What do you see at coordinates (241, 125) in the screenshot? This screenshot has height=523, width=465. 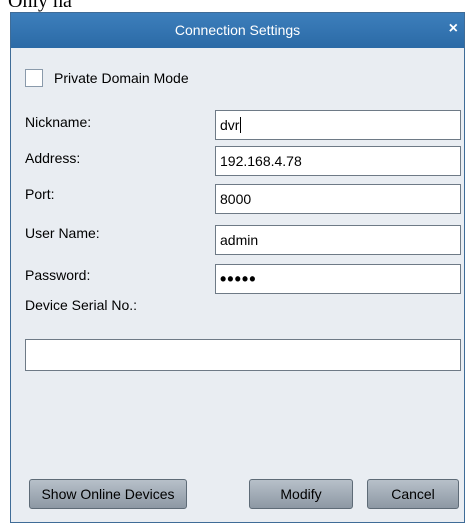 I see `text-caret` at bounding box center [241, 125].